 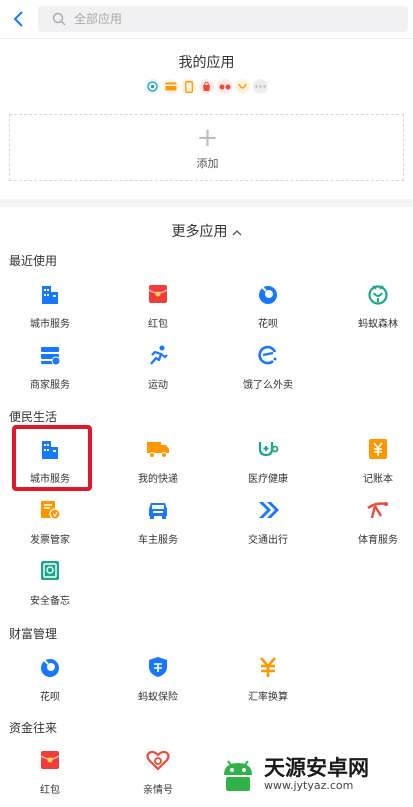 I want to click on app-health: 医疗健康, so click(x=268, y=463).